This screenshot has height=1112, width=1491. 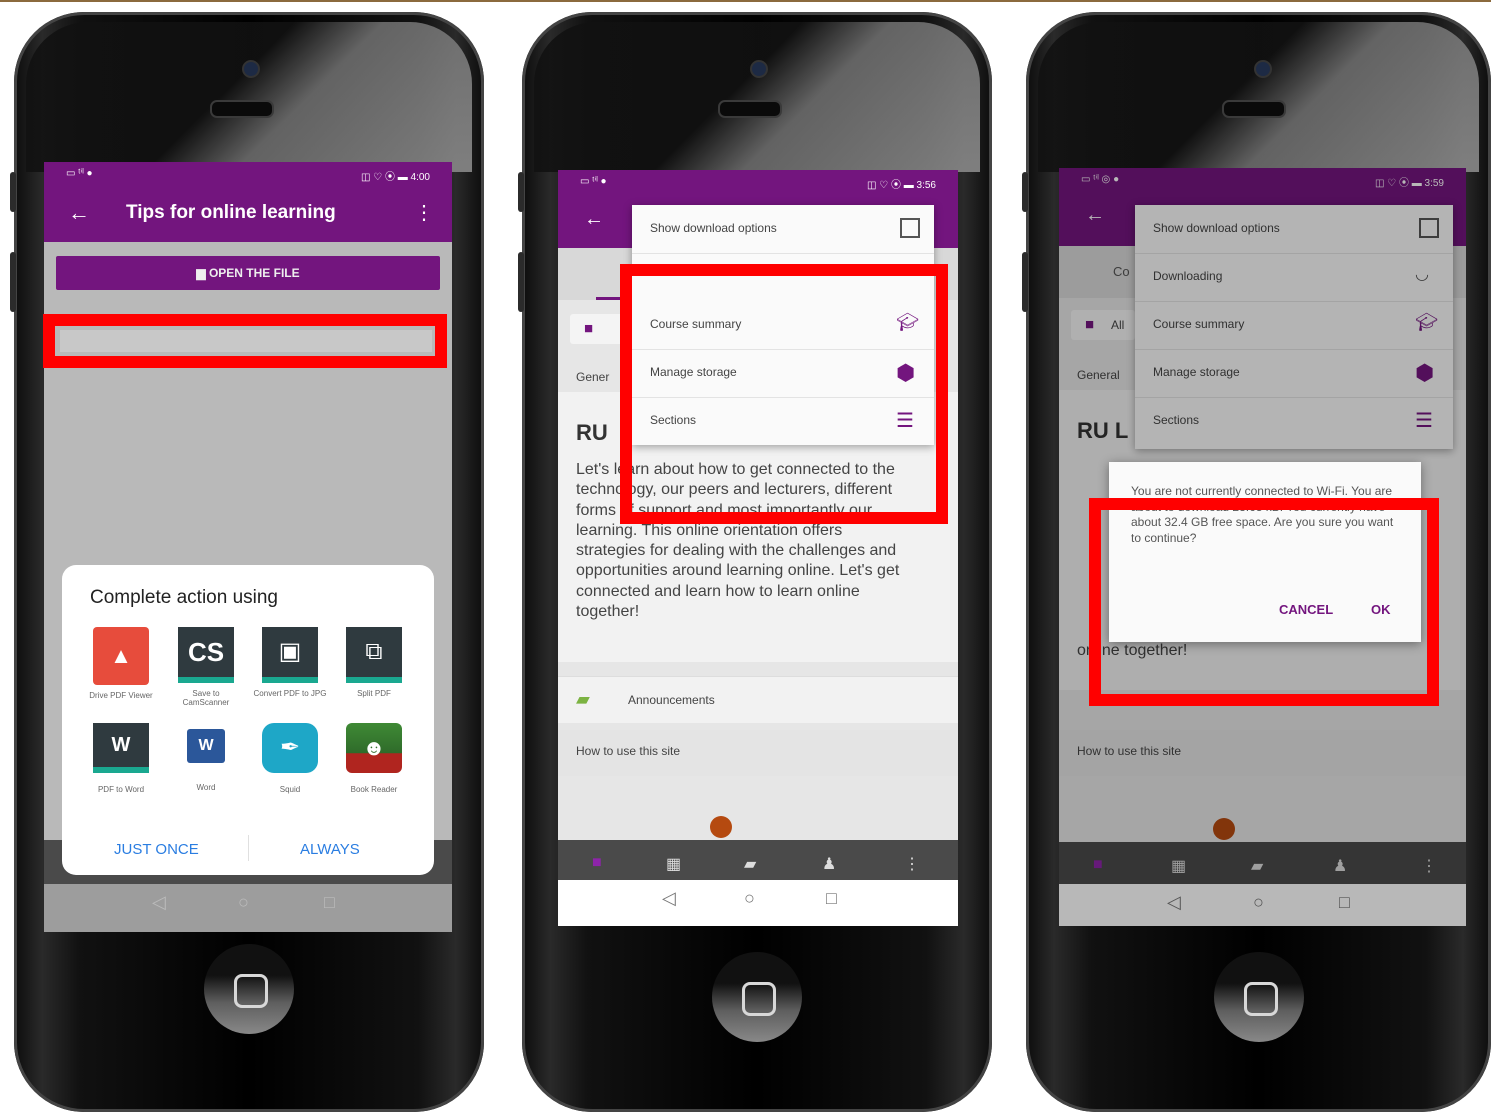 What do you see at coordinates (395, 177) in the screenshot?
I see `status-right-icons: ◫ ♡ ⦿ ▬ 4:00` at bounding box center [395, 177].